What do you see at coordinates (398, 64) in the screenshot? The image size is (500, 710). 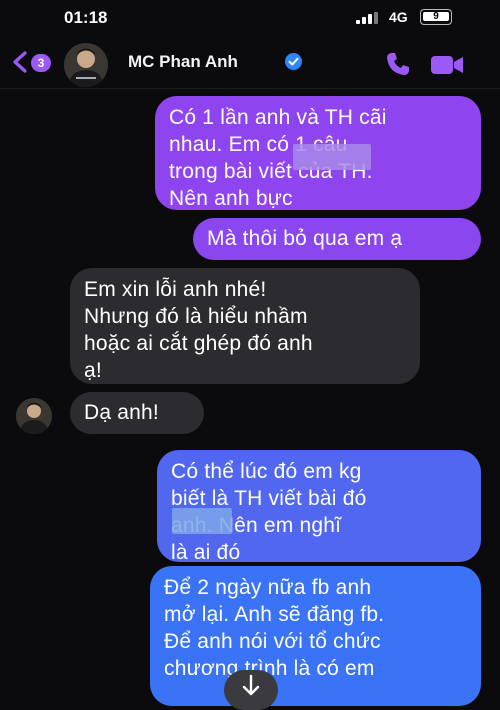 I see `phone-icon` at bounding box center [398, 64].